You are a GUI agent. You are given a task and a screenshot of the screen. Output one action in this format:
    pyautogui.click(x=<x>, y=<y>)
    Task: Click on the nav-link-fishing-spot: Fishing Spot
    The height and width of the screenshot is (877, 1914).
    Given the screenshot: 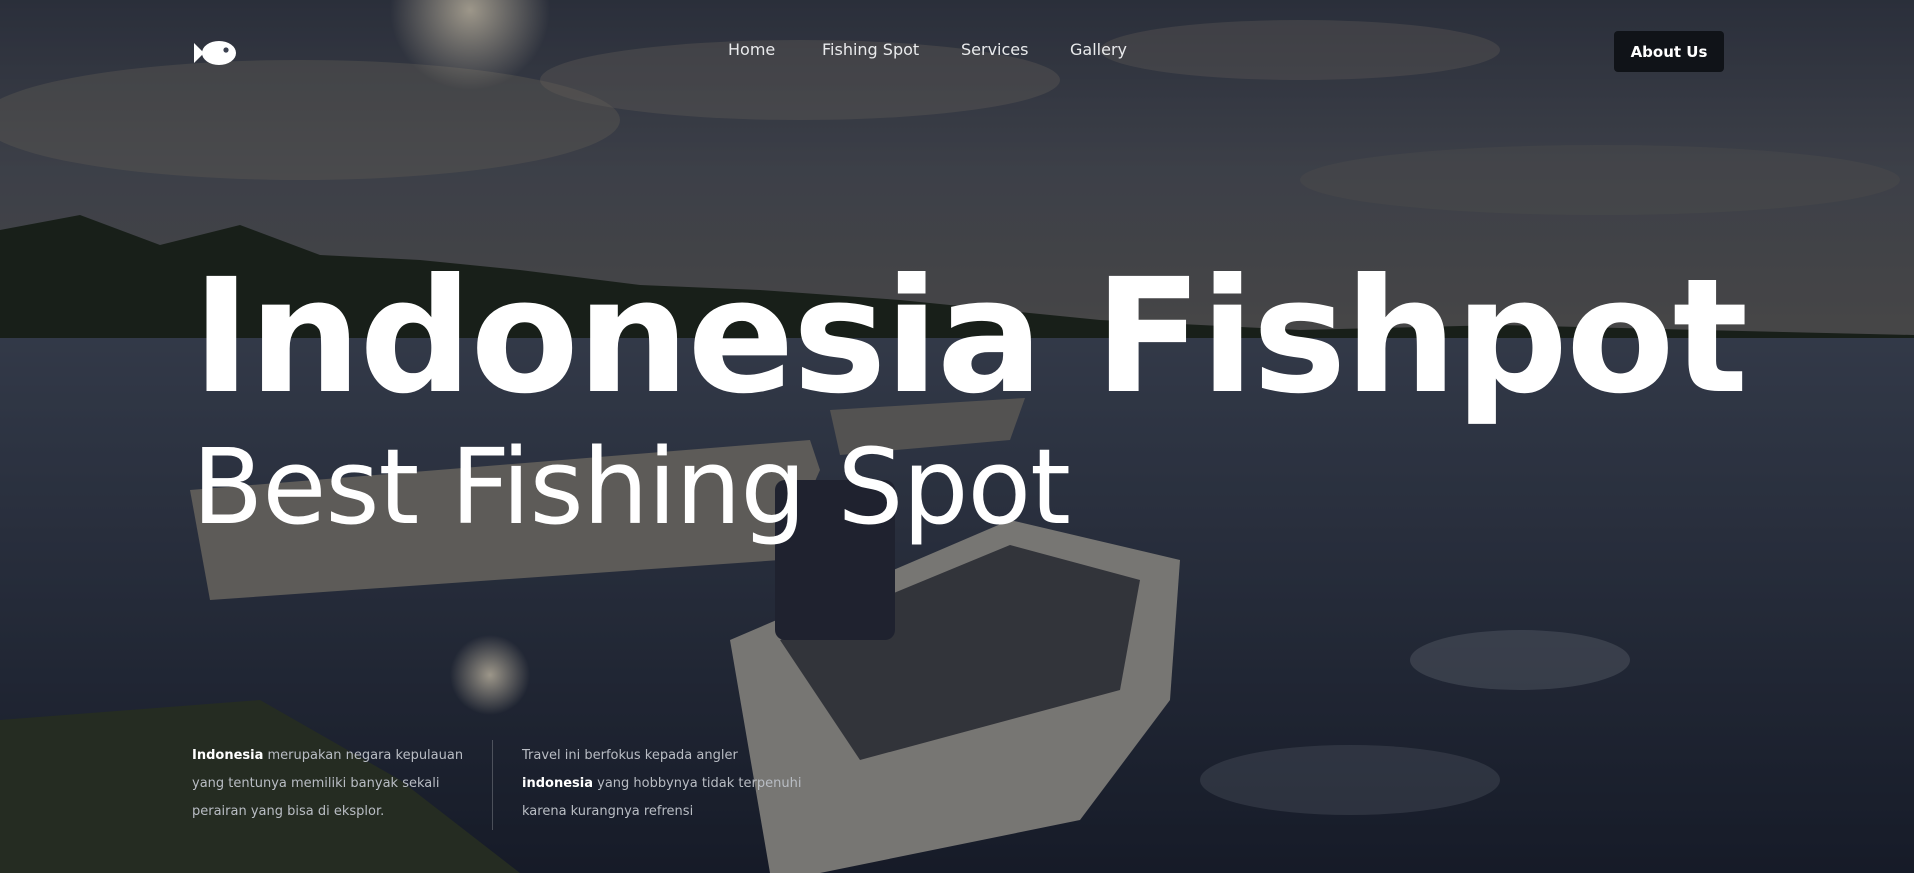 What is the action you would take?
    pyautogui.click(x=870, y=49)
    